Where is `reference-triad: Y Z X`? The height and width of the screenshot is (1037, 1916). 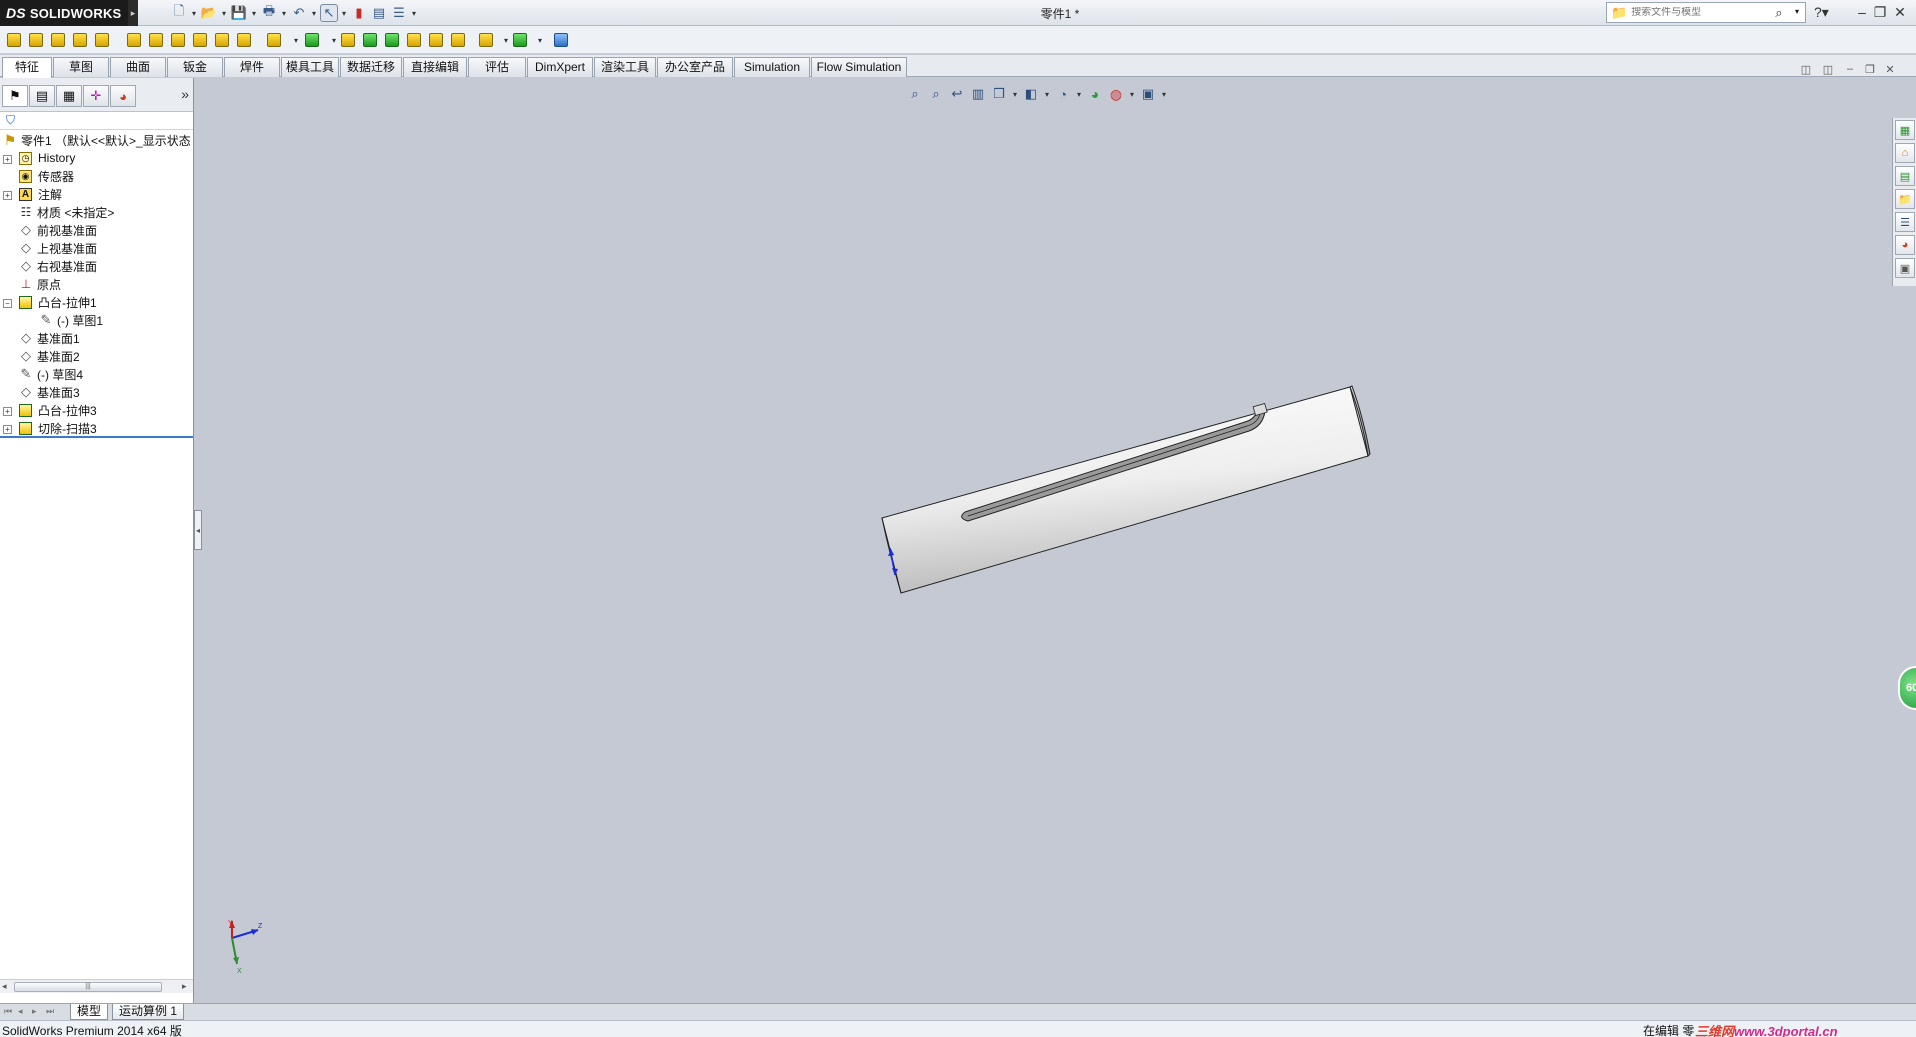 reference-triad: Y Z X is located at coordinates (245, 948).